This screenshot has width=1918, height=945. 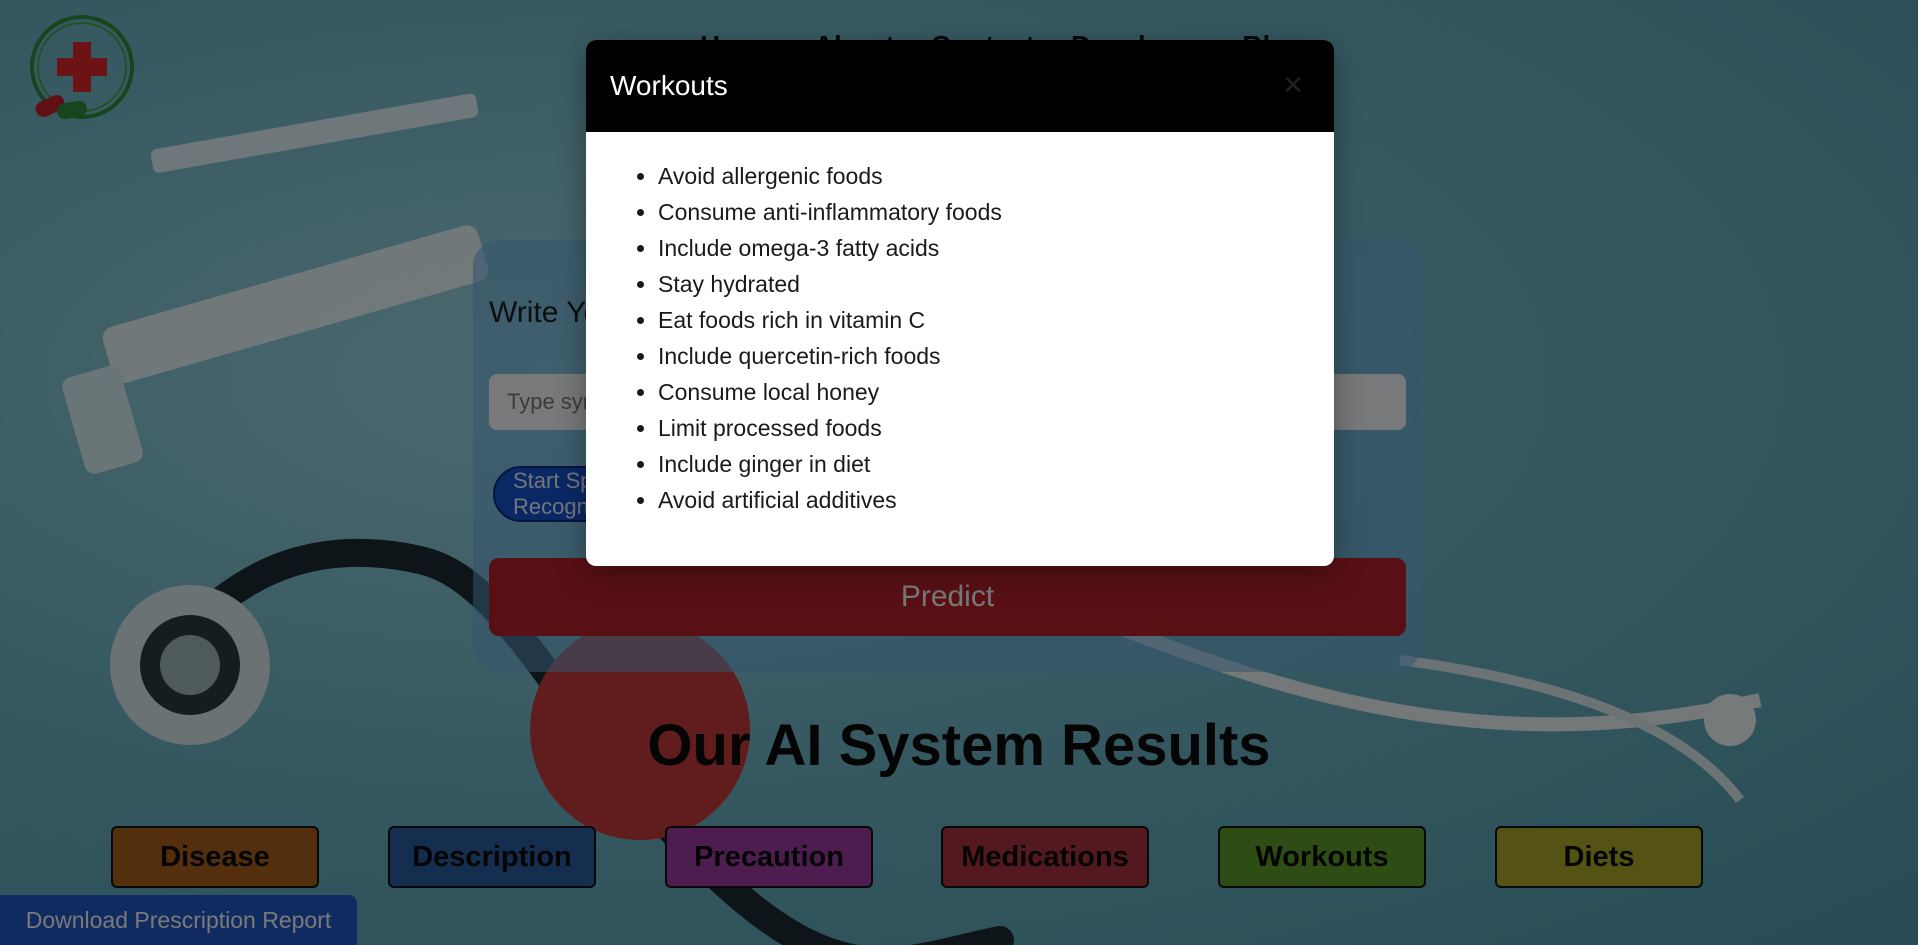 I want to click on list-item: Stay hydrated, so click(x=984, y=284).